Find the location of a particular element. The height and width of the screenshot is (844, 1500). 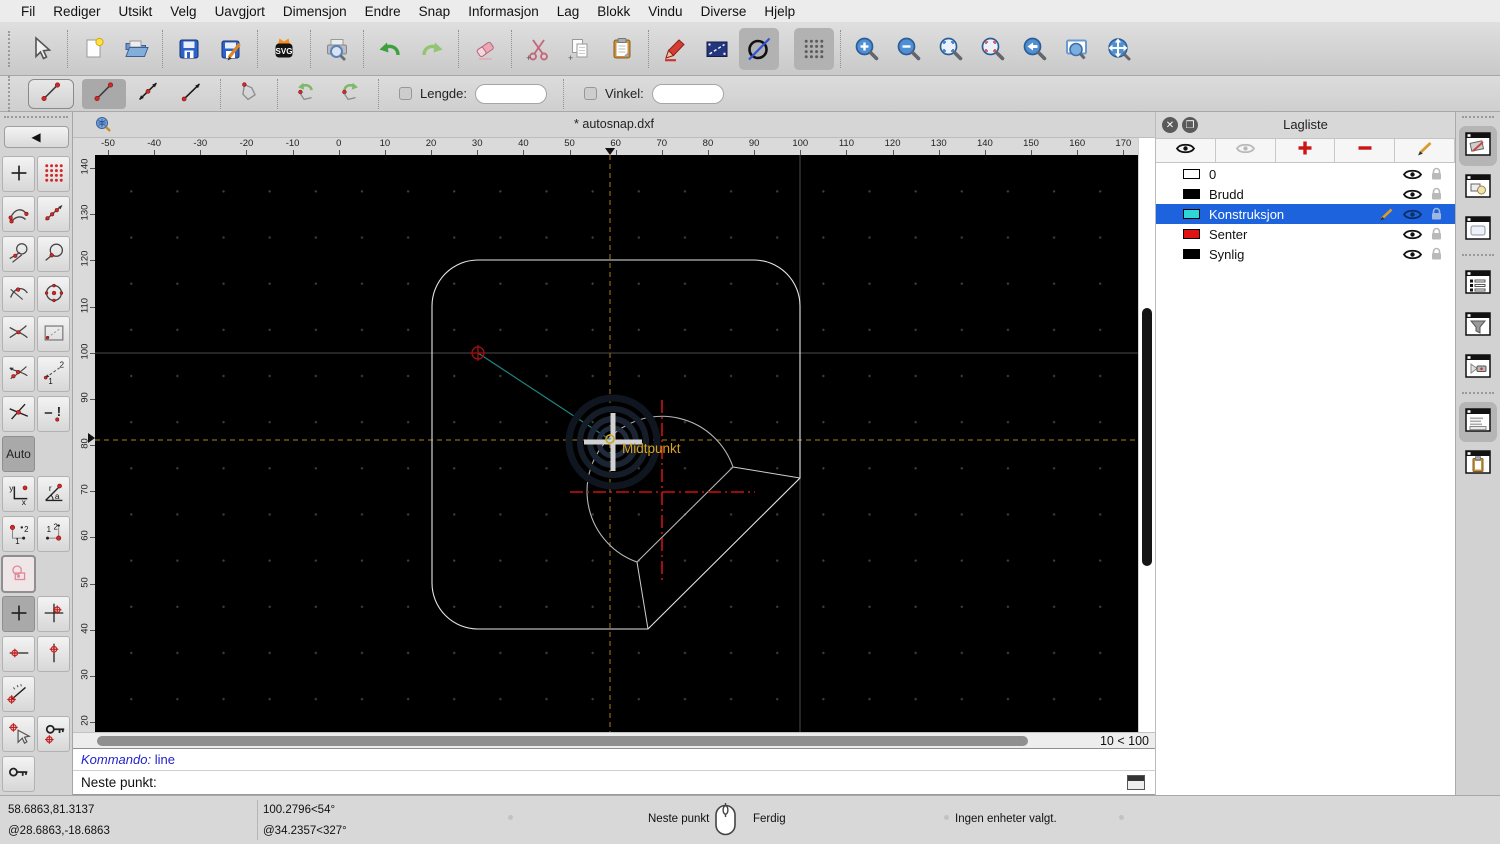

snap-on-entity is located at coordinates (53, 214).